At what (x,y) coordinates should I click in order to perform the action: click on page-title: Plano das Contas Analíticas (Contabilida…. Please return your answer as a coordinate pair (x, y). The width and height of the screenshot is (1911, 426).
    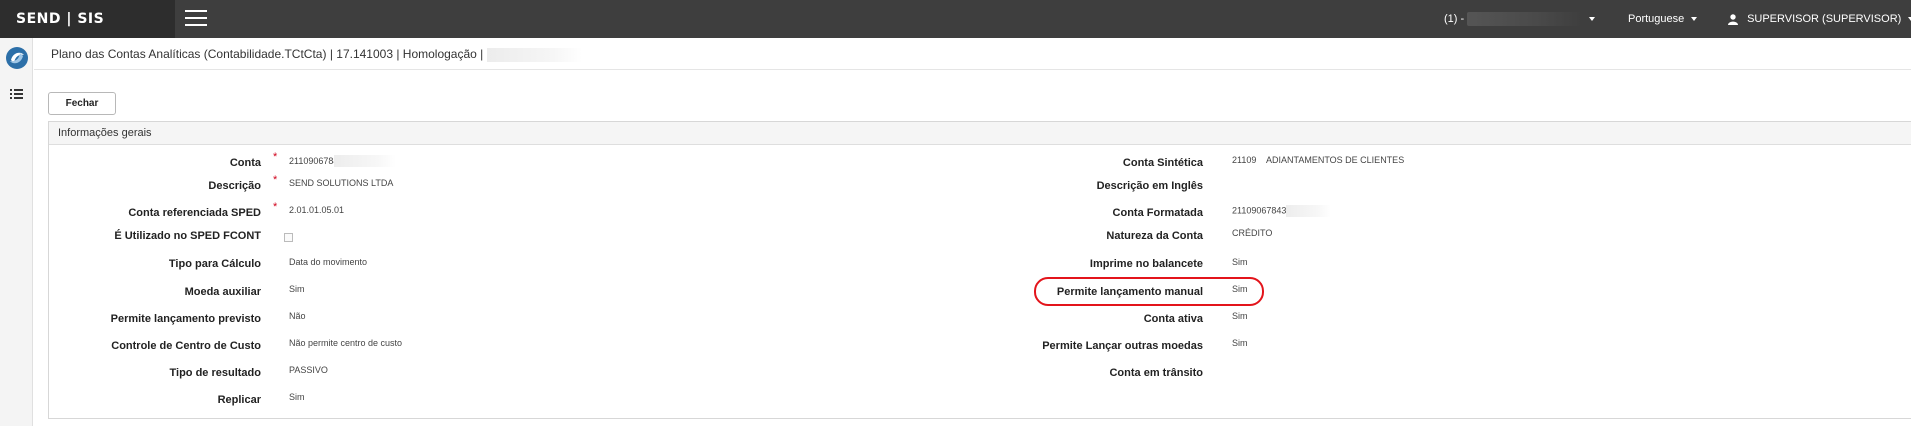
    Looking at the image, I should click on (316, 54).